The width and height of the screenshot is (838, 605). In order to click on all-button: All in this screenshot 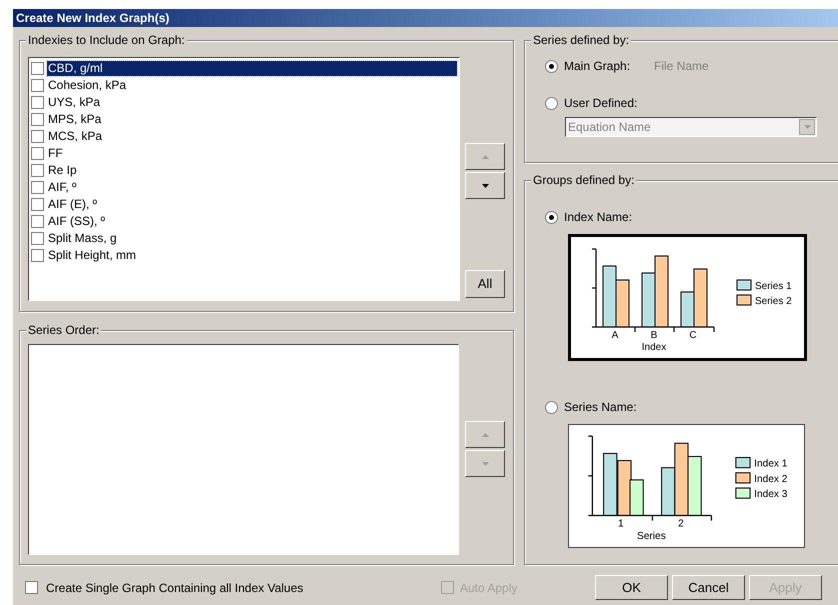, I will do `click(485, 284)`.